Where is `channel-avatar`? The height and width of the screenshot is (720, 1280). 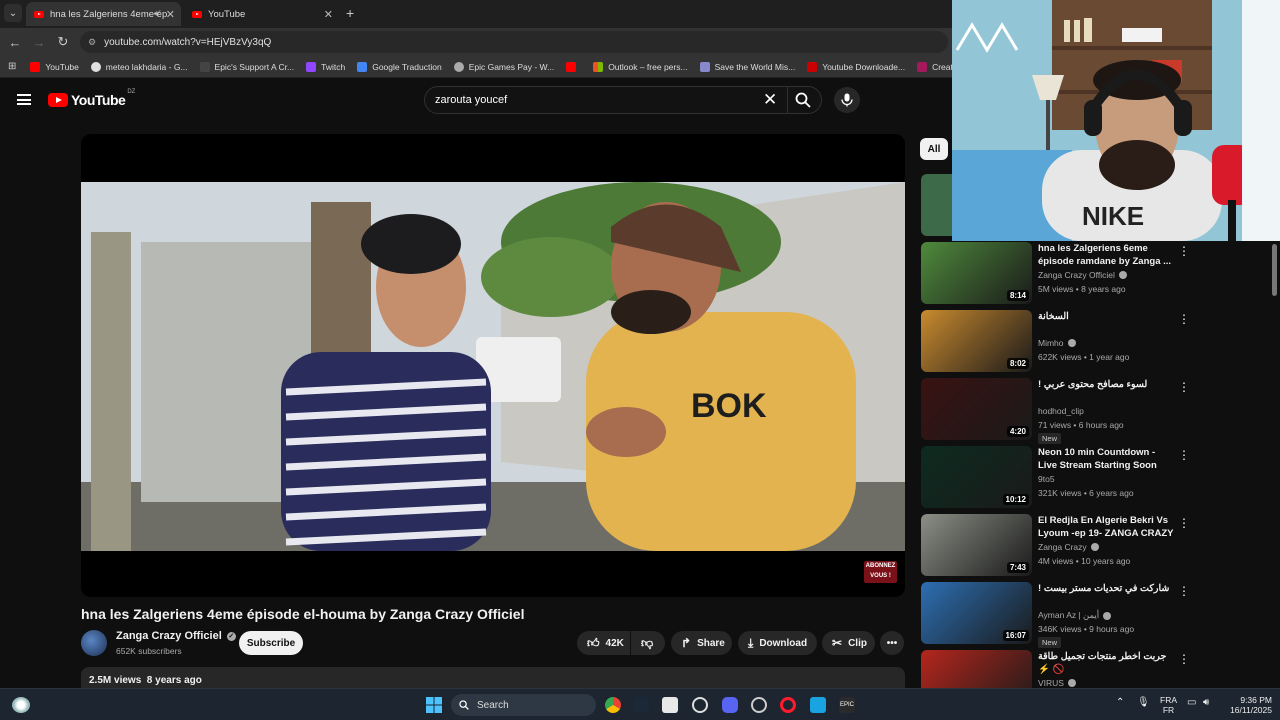 channel-avatar is located at coordinates (94, 643).